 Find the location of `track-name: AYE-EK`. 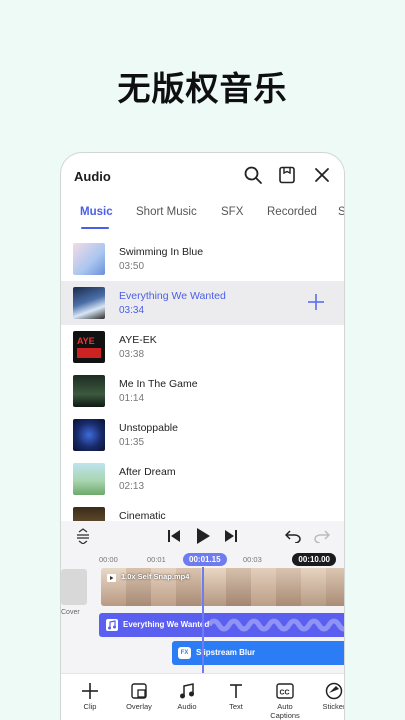

track-name: AYE-EK is located at coordinates (138, 340).